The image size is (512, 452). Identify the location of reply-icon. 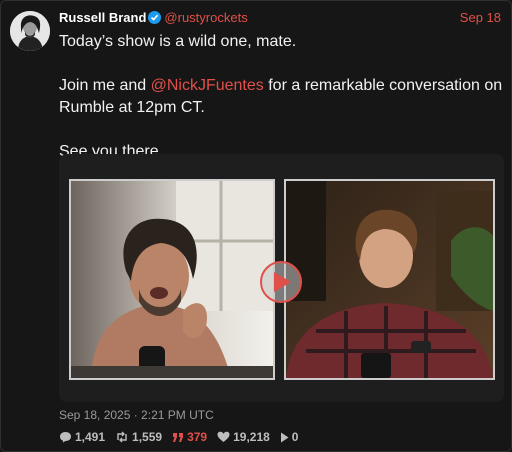
(65, 437).